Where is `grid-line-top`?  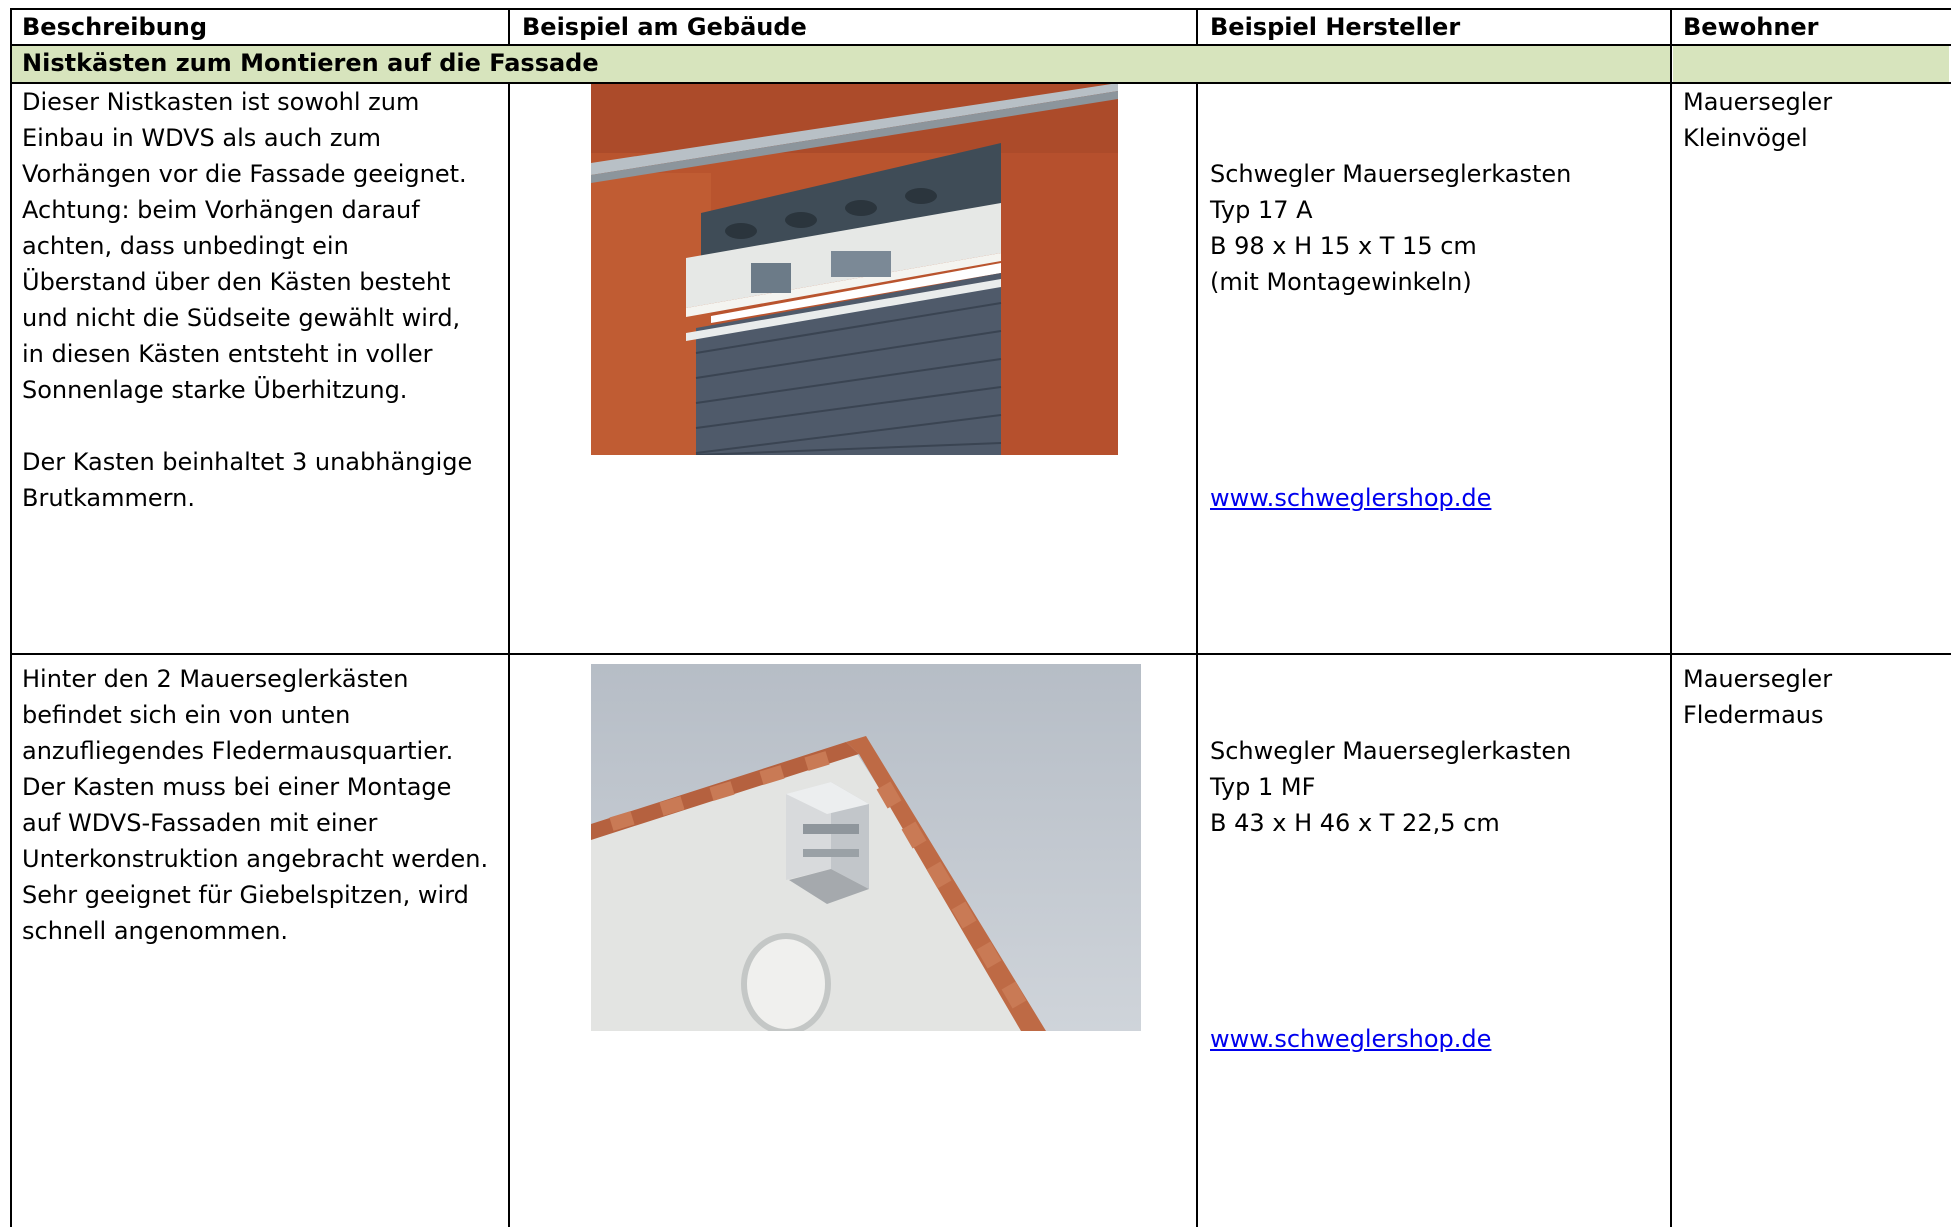 grid-line-top is located at coordinates (980, 9).